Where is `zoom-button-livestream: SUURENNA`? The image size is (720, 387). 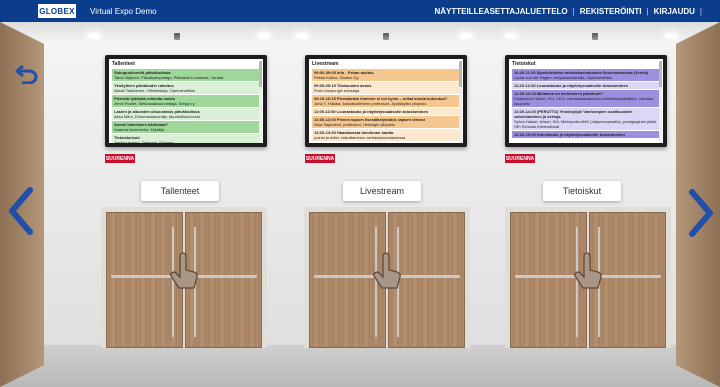 zoom-button-livestream: SUURENNA is located at coordinates (320, 158).